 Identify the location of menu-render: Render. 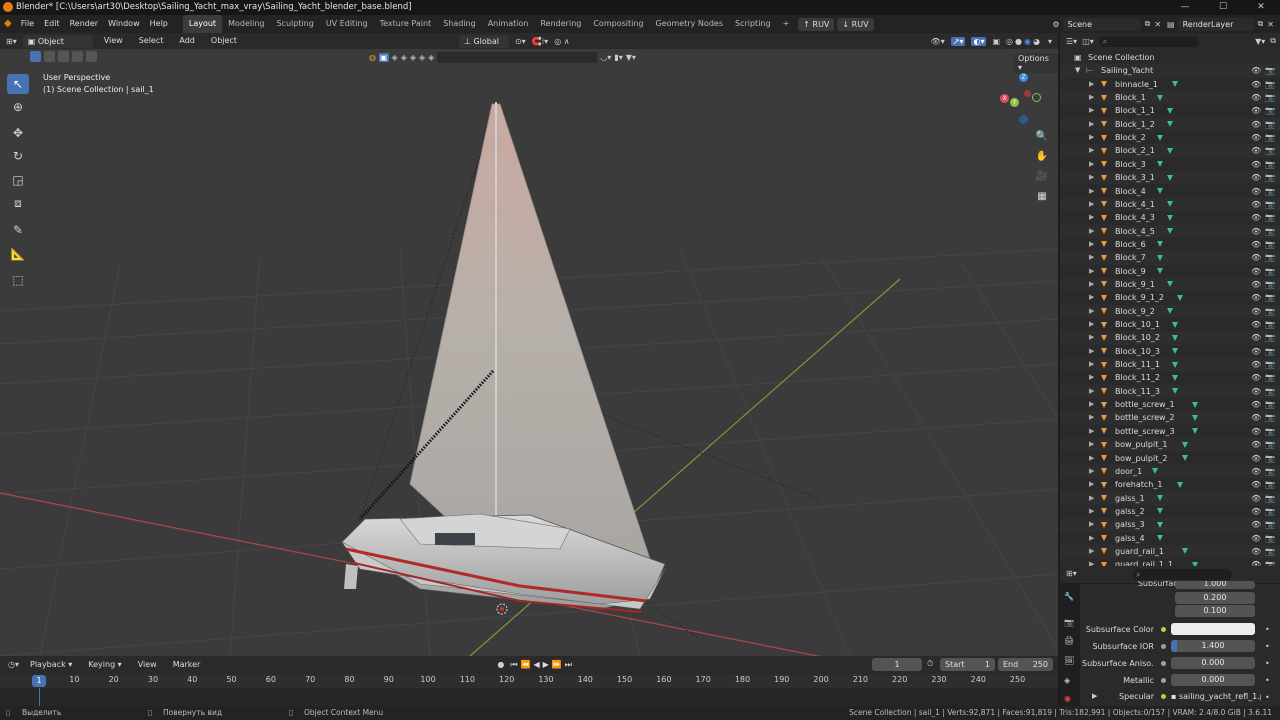
(84, 24).